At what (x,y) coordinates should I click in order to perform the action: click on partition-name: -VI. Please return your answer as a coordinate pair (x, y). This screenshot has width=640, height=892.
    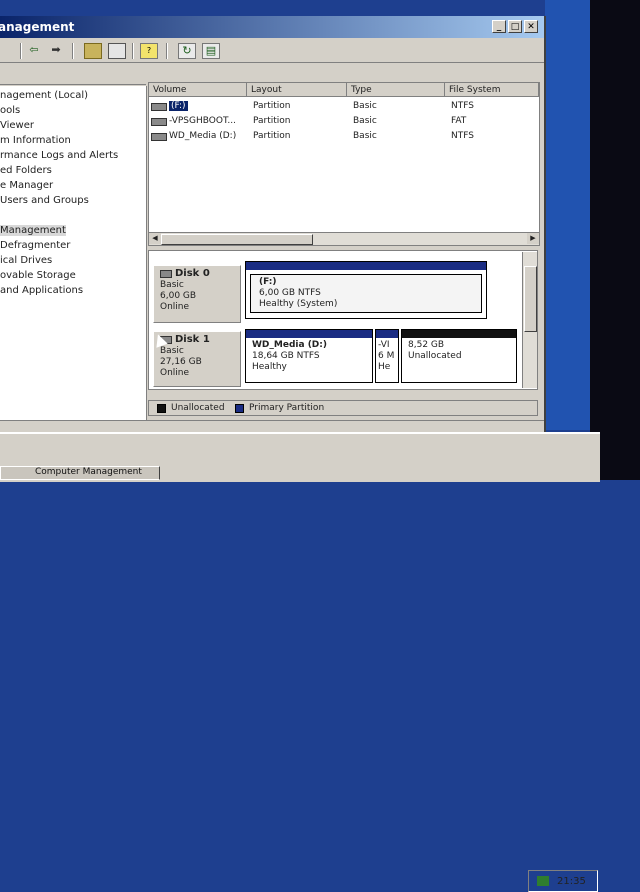
    Looking at the image, I should click on (384, 345).